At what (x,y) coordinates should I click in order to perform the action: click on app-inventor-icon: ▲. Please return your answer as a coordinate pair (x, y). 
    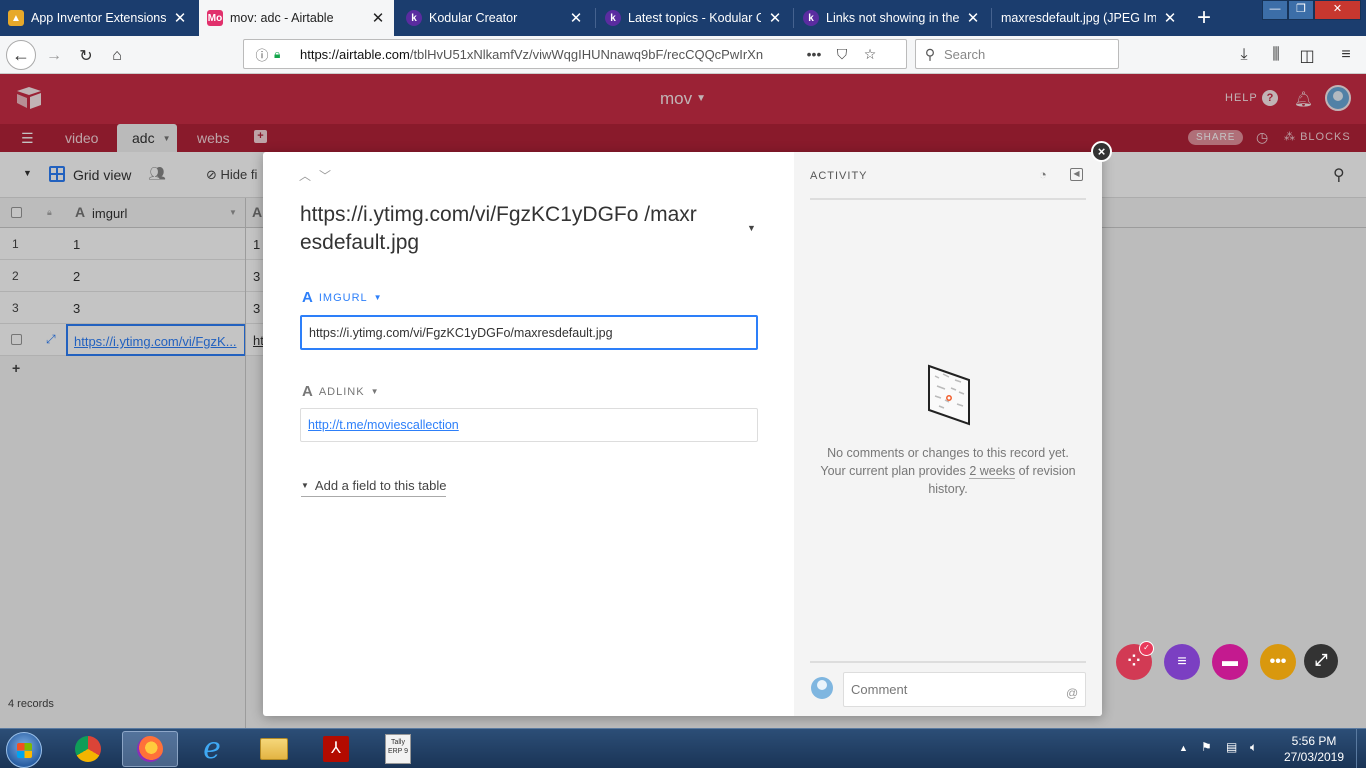
    Looking at the image, I should click on (16, 18).